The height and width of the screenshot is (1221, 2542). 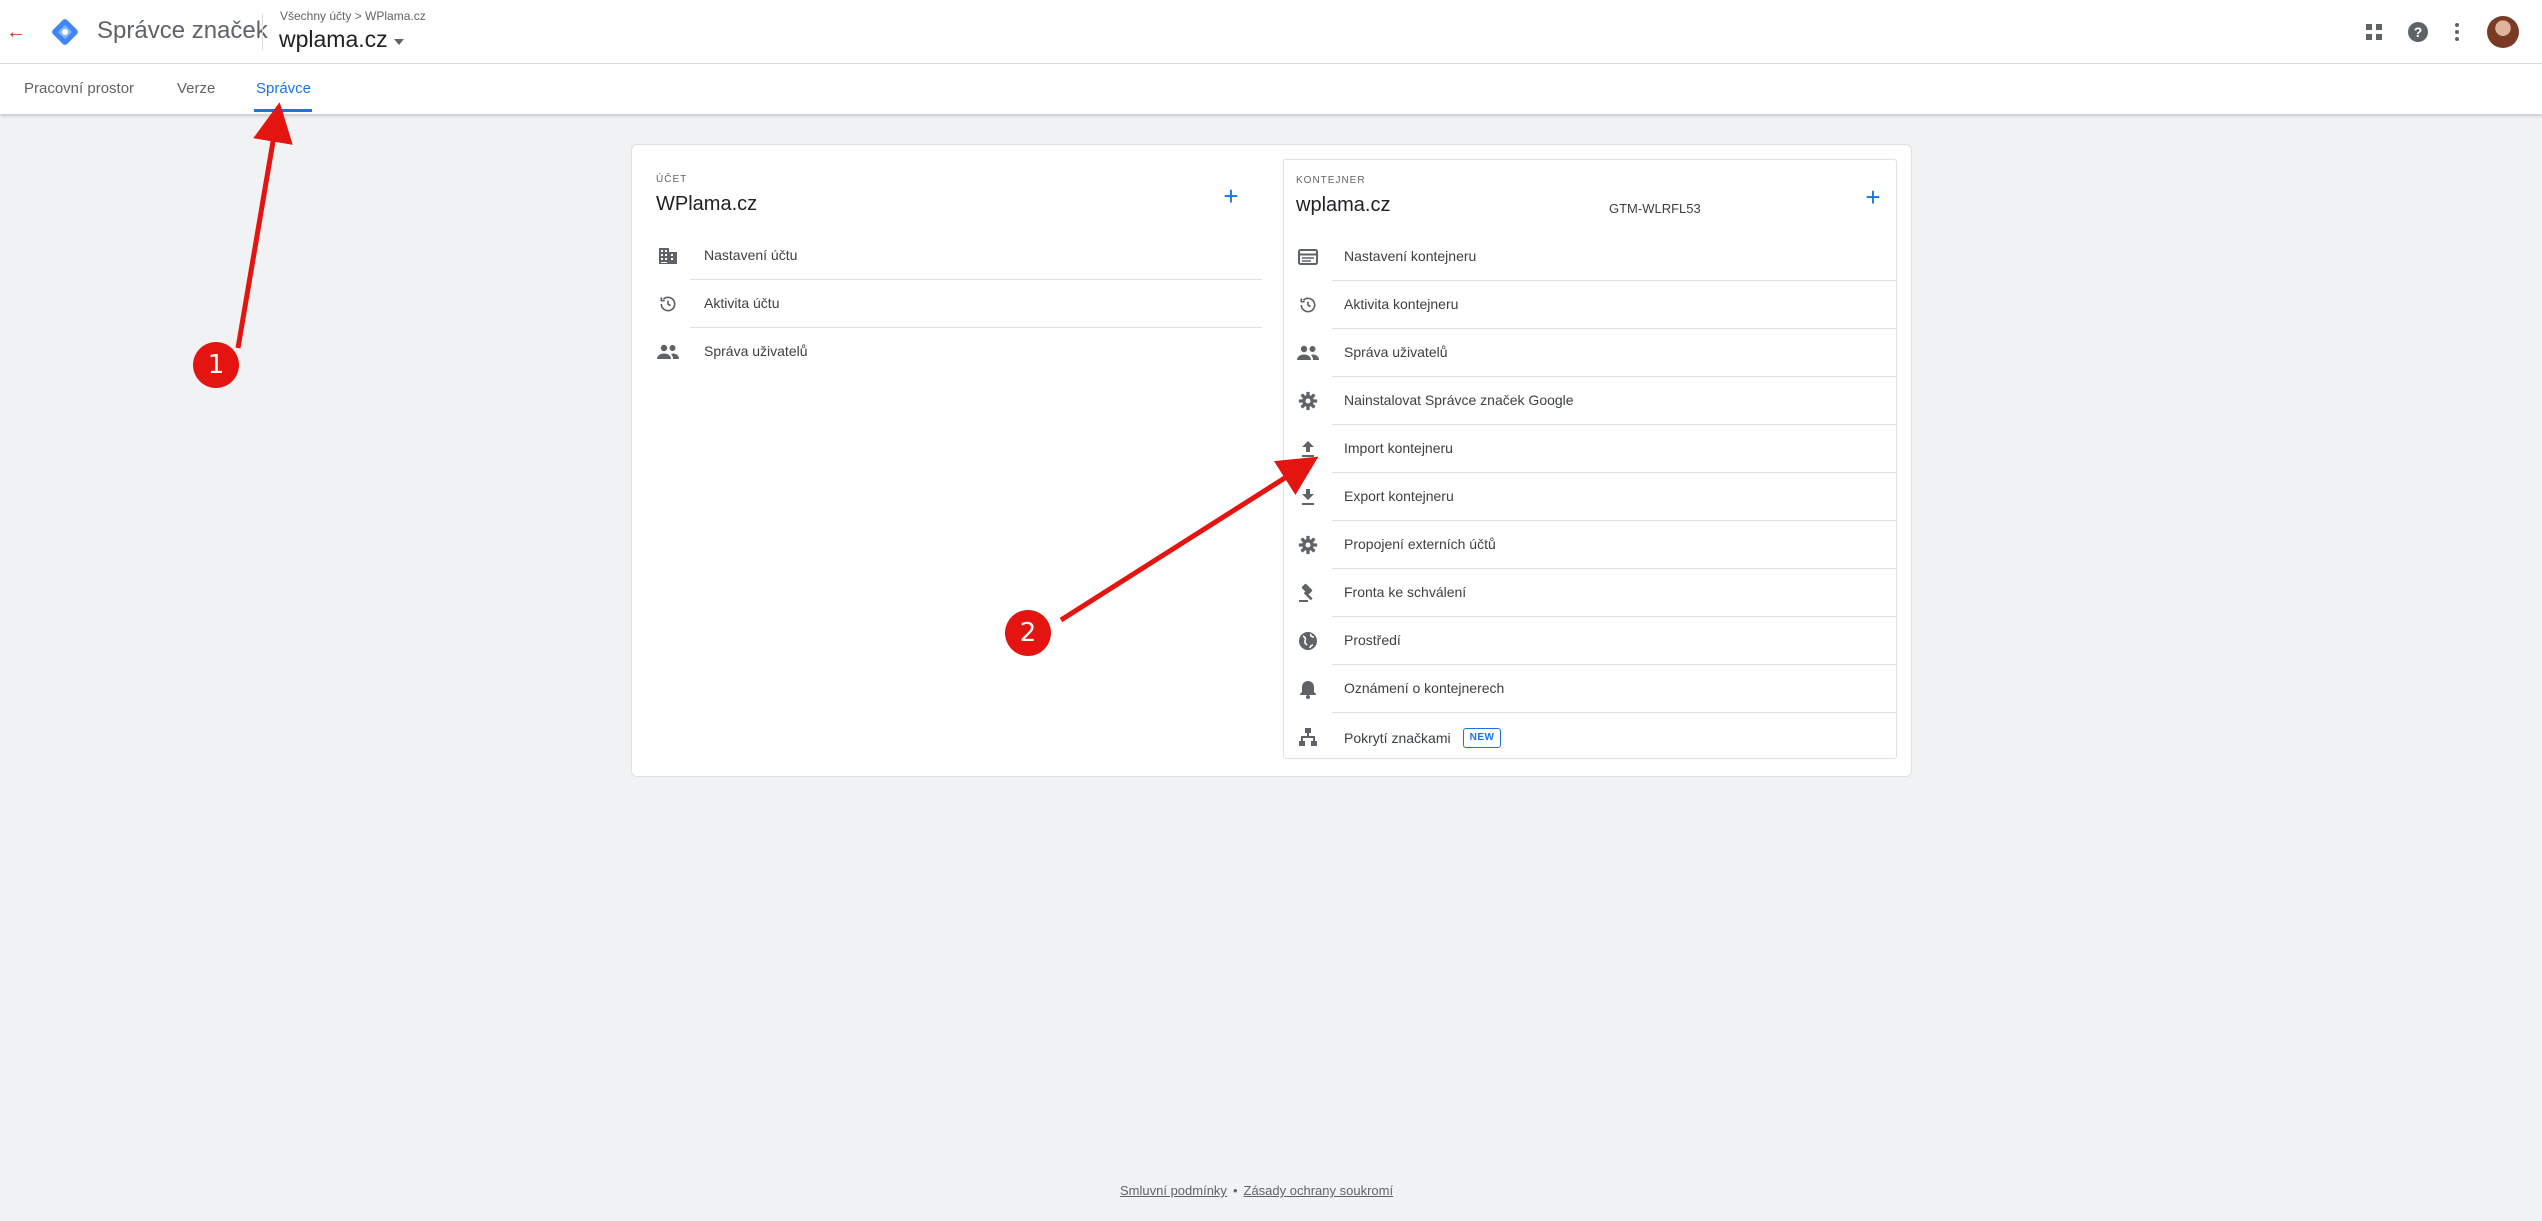 What do you see at coordinates (1590, 545) in the screenshot?
I see `external-accounts-item: Propojení externích účtů` at bounding box center [1590, 545].